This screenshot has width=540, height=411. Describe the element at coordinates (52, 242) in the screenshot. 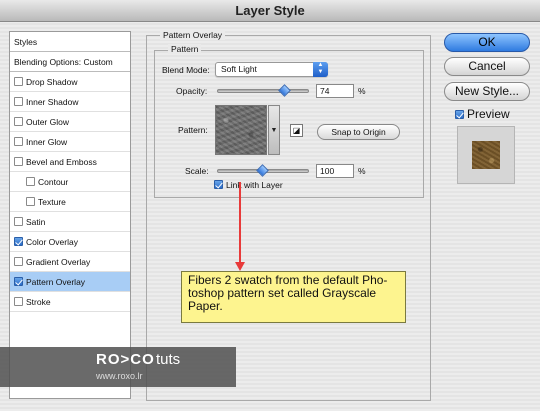

I see `sidebar-item-label: Color Overlay` at that location.